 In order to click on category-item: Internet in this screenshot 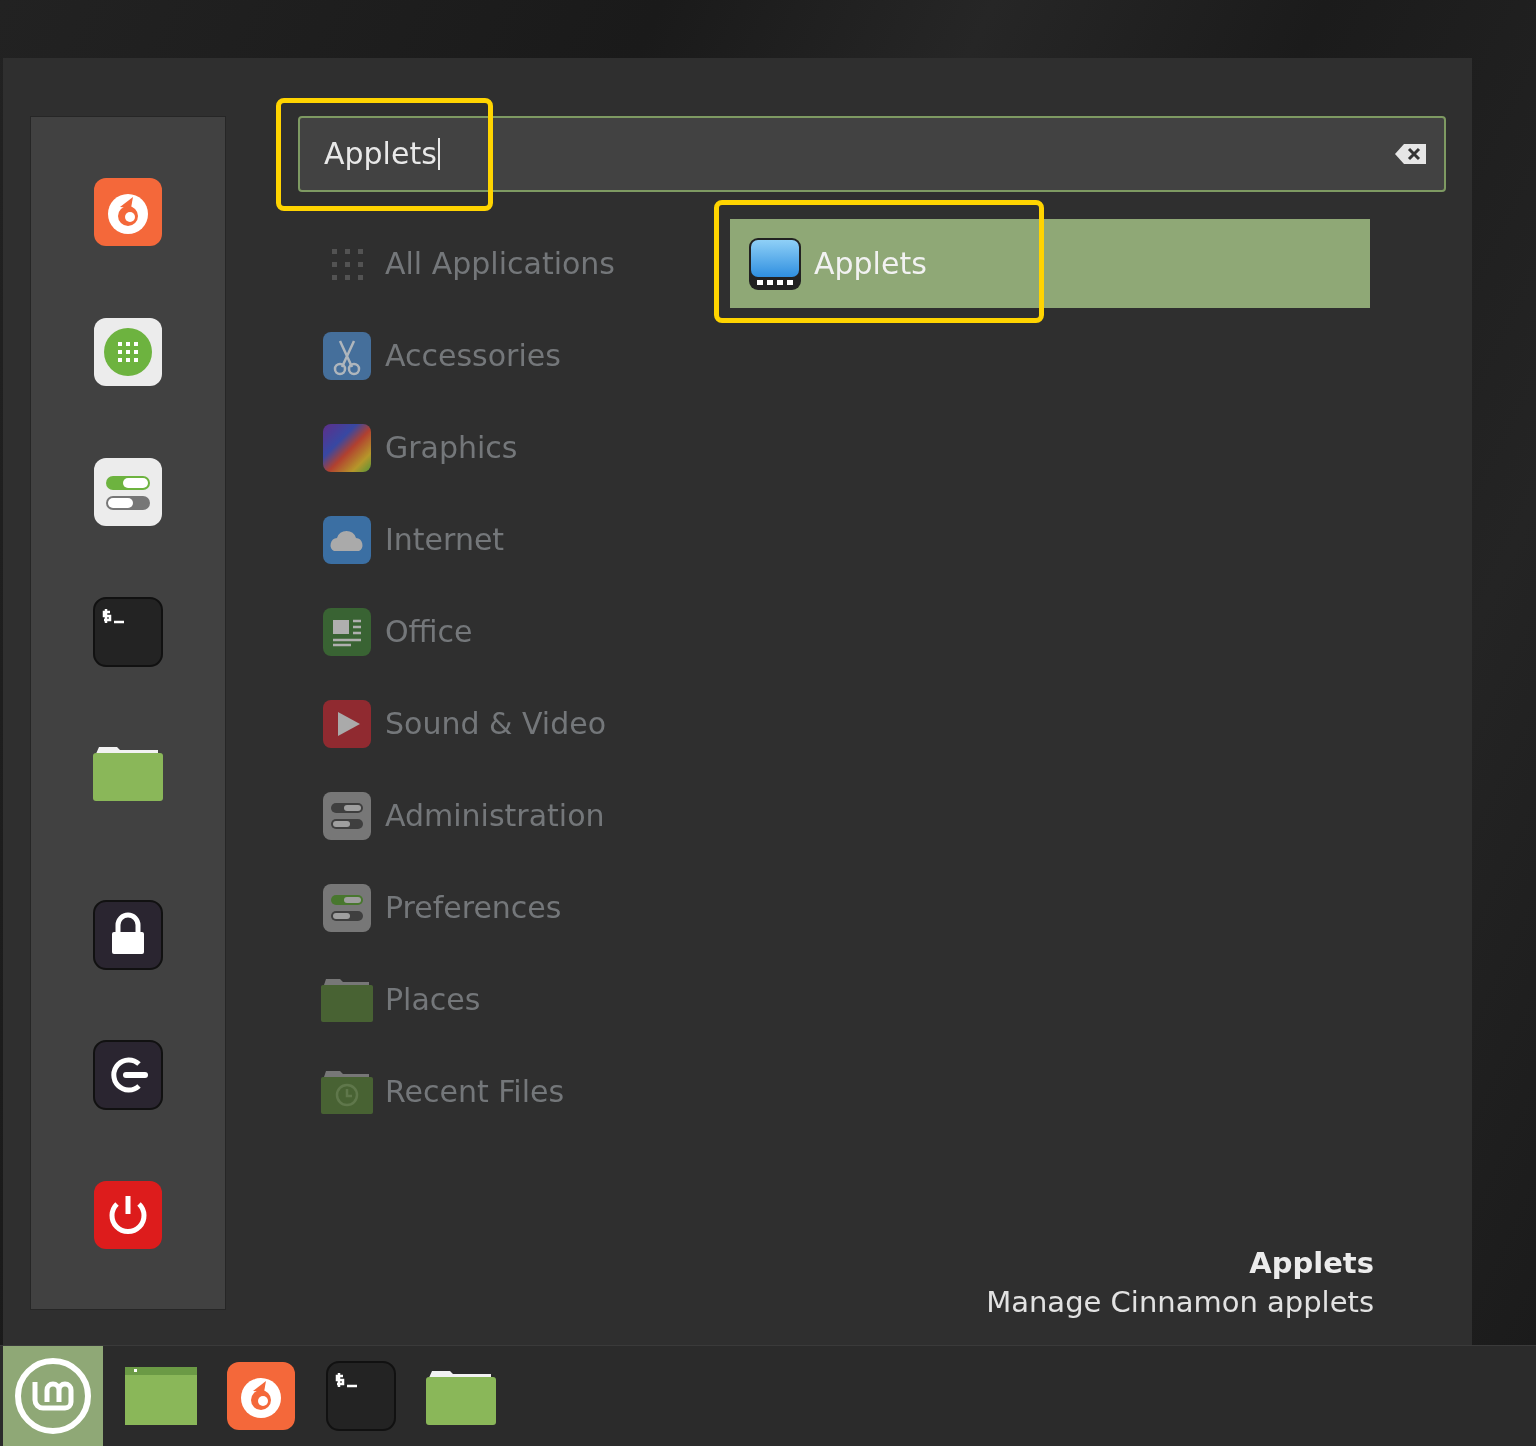, I will do `click(445, 540)`.